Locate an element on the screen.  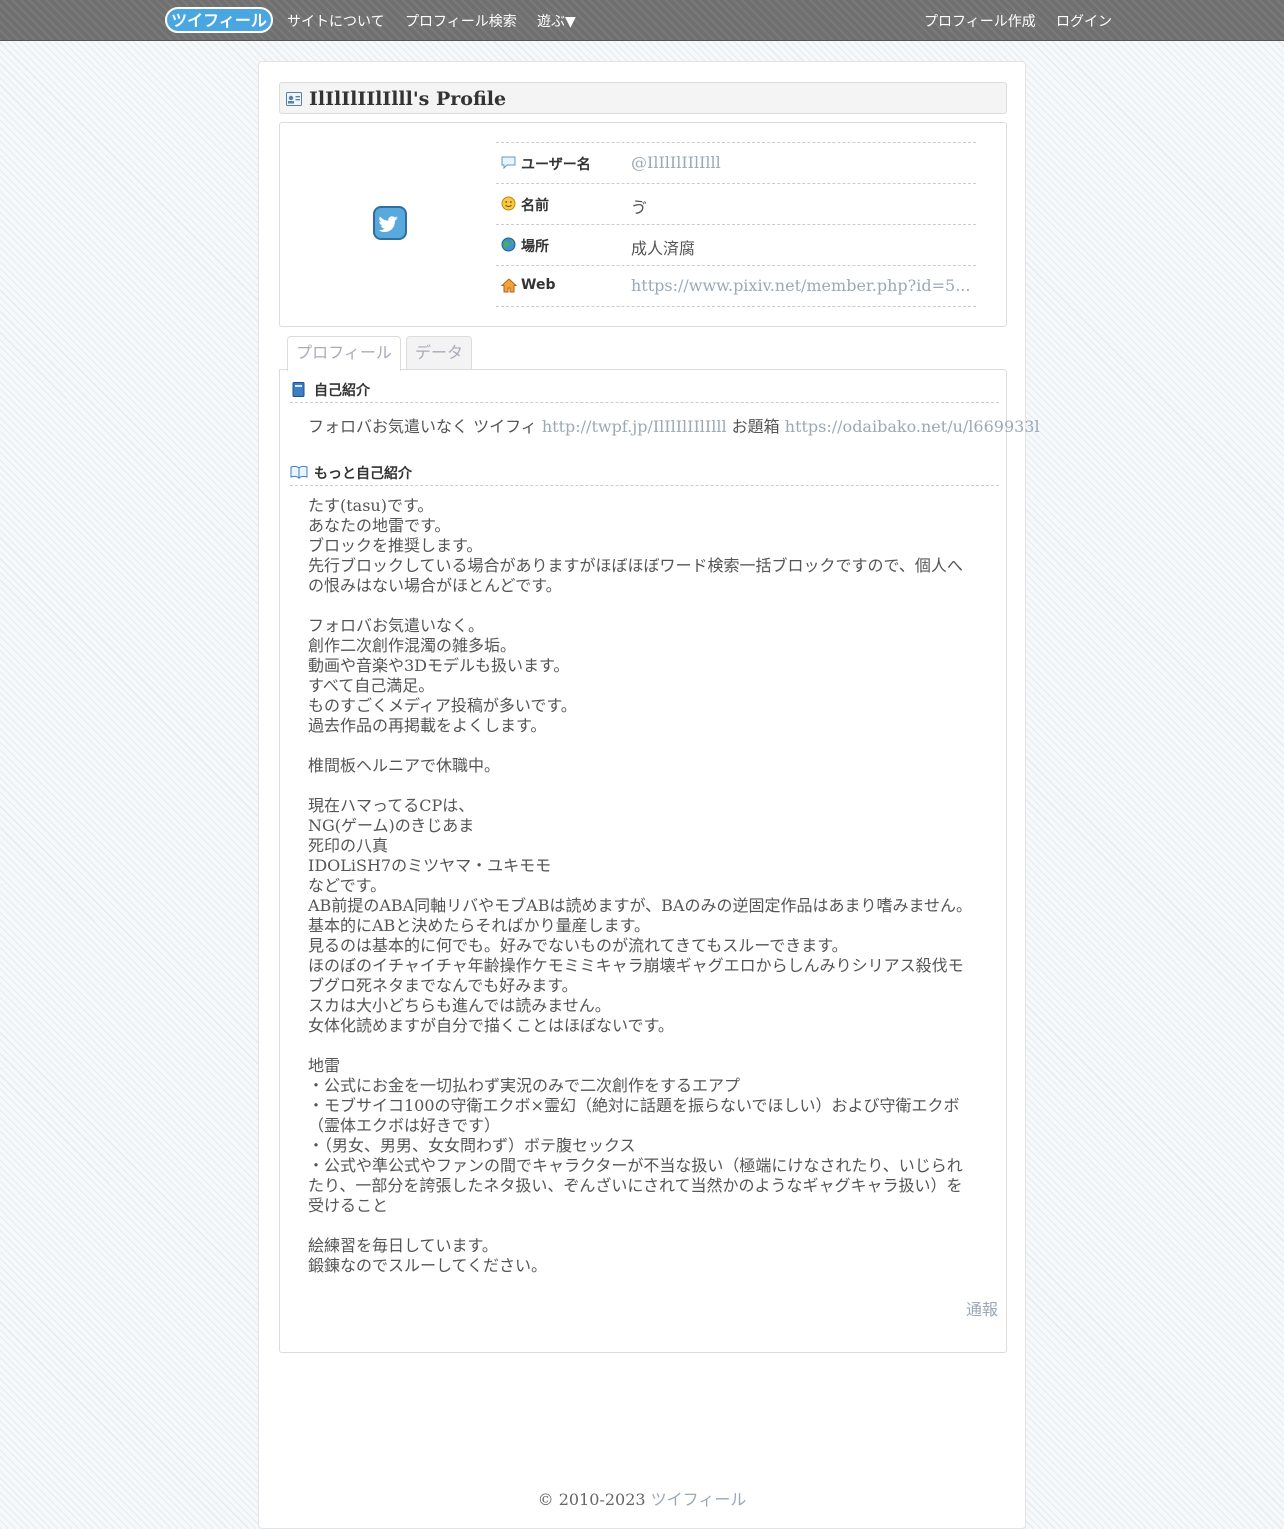
bio-line: 現在ハマってるCPは、 is located at coordinates (391, 805).